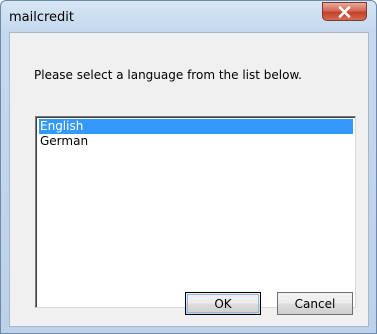 Image resolution: width=377 pixels, height=334 pixels. I want to click on window-title: mailcredit, so click(42, 17).